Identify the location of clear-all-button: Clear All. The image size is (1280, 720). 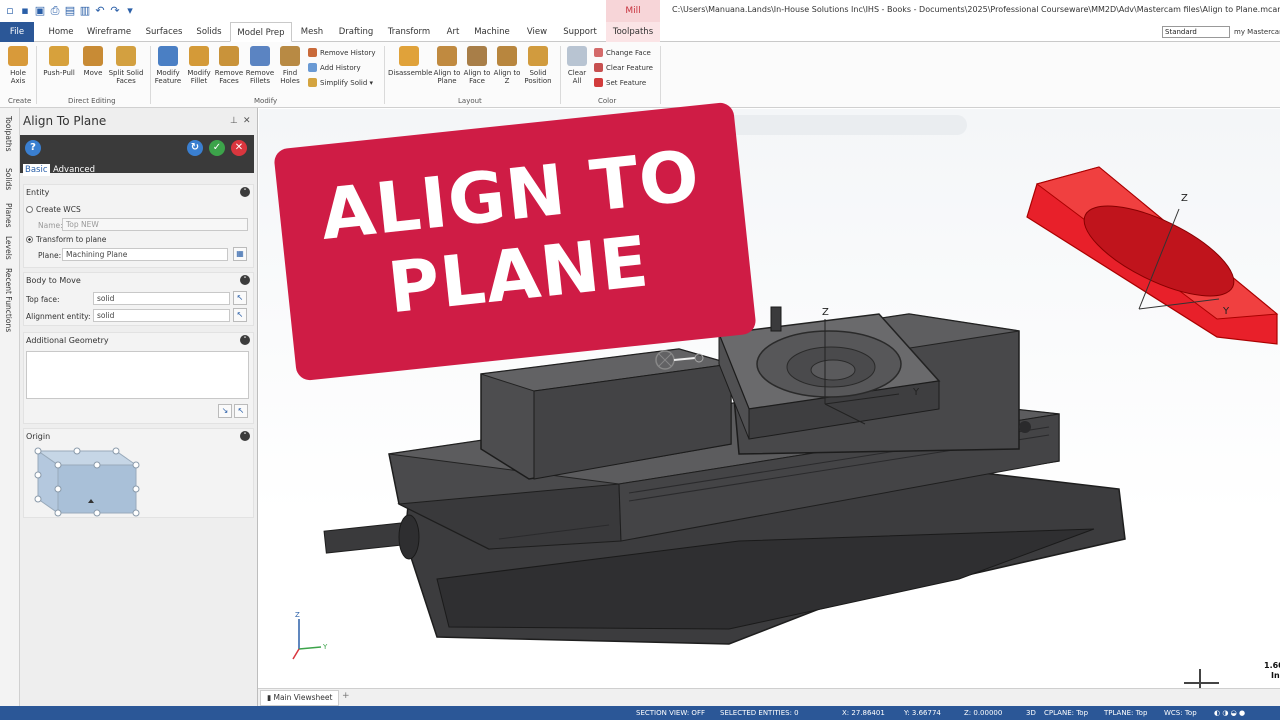
(577, 65).